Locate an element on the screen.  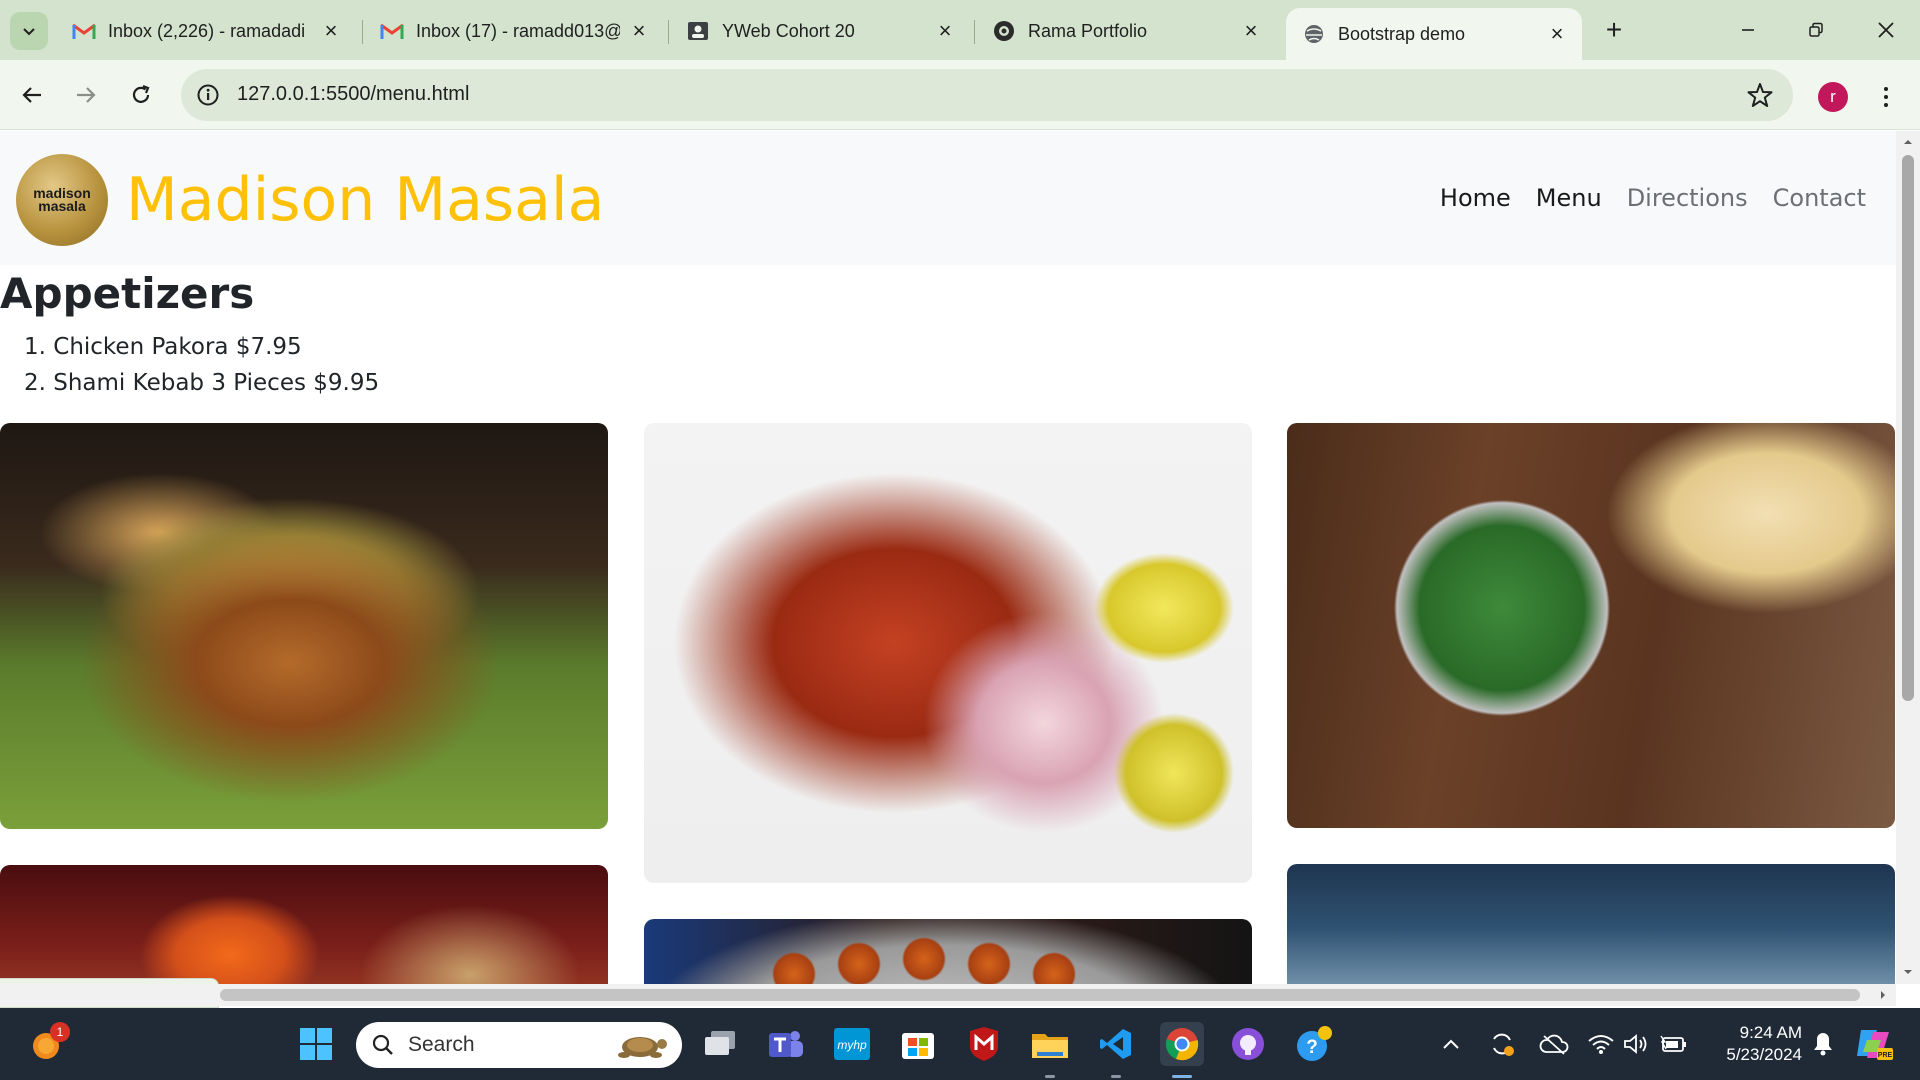
tab-gmail-2: Inbox (17) - ramadd013@ × is located at coordinates (514, 31).